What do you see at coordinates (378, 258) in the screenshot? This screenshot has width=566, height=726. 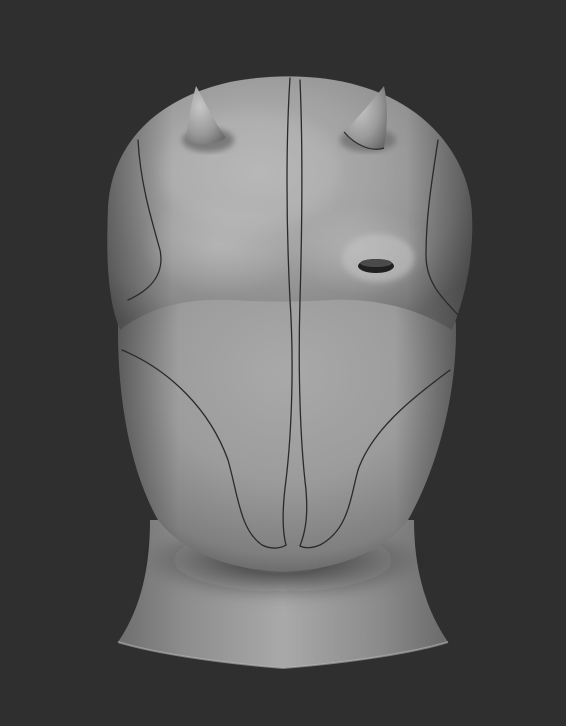 I see `eye-socket` at bounding box center [378, 258].